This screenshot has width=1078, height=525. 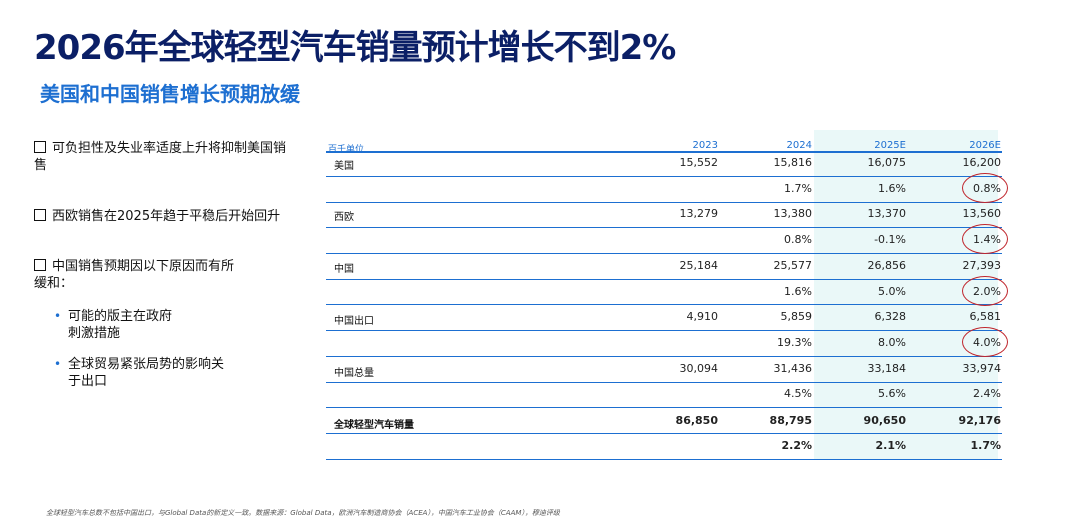 What do you see at coordinates (887, 265) in the screenshot?
I see `cell-cn-2025e: 26,856` at bounding box center [887, 265].